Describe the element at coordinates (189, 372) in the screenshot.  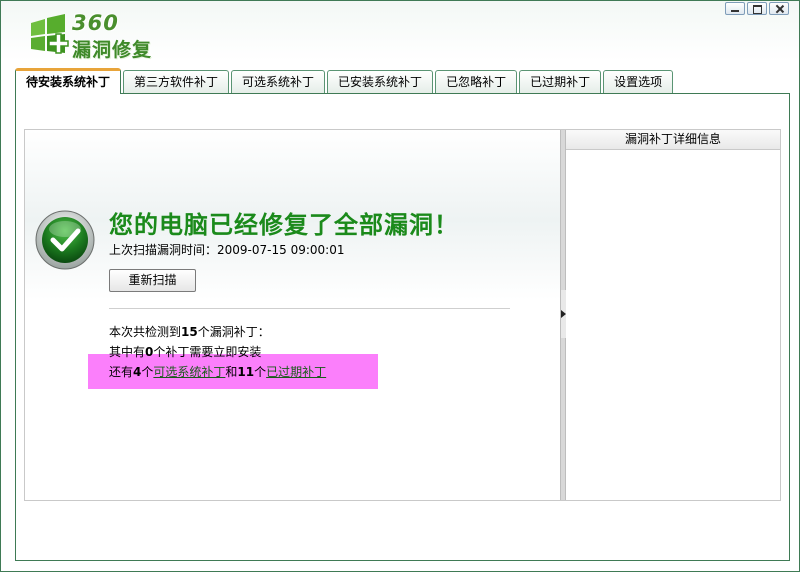
I see `optional-patches-link: 可选系统补丁` at that location.